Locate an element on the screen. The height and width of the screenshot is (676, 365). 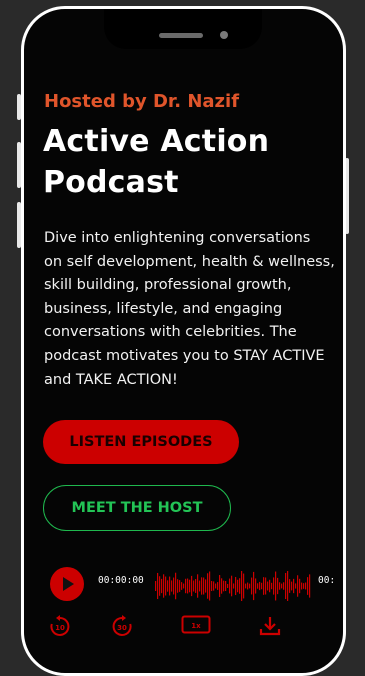
waveform is located at coordinates (235, 586).